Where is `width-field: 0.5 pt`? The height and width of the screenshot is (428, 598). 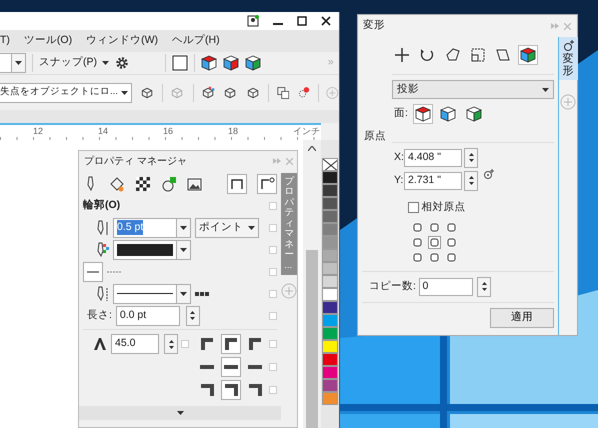 width-field: 0.5 pt is located at coordinates (145, 228).